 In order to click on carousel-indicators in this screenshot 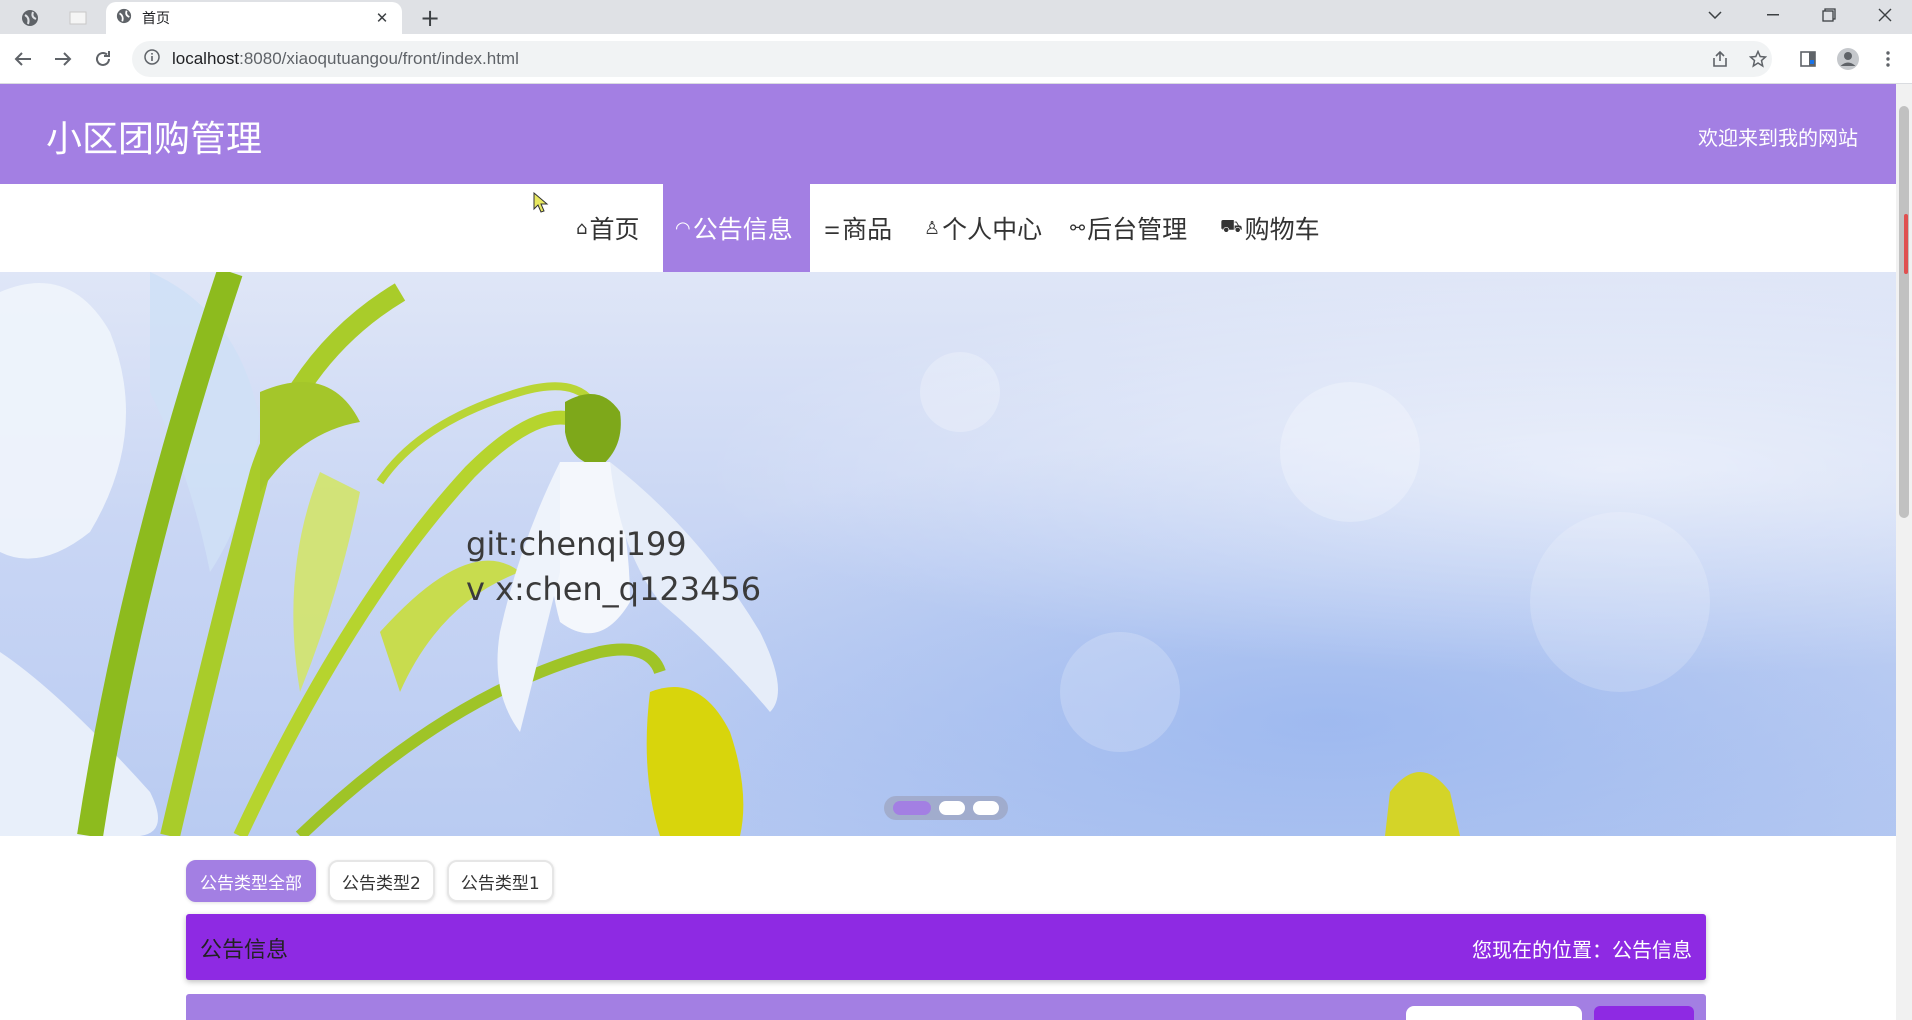, I will do `click(946, 808)`.